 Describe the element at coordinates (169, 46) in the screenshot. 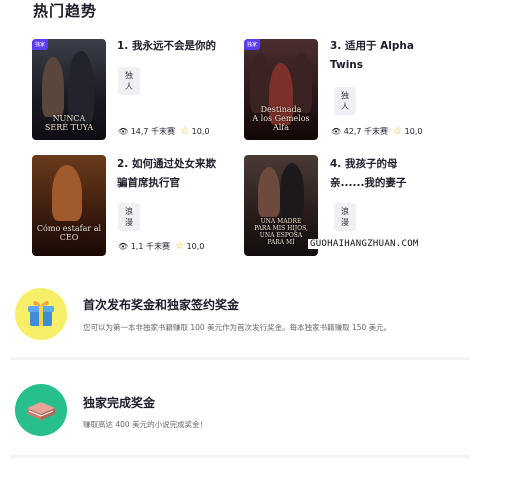

I see `book-title: 1. 我永远不会是你的` at that location.